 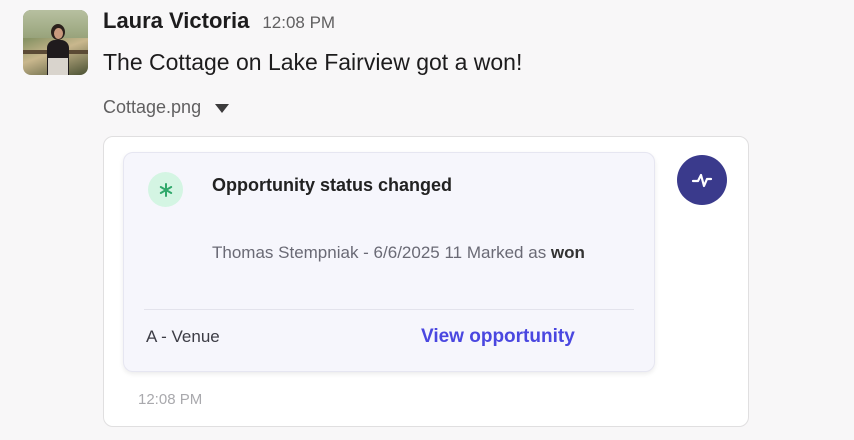 I want to click on message-text: The Cottage on Lake Fairview got a won!, so click(x=313, y=62).